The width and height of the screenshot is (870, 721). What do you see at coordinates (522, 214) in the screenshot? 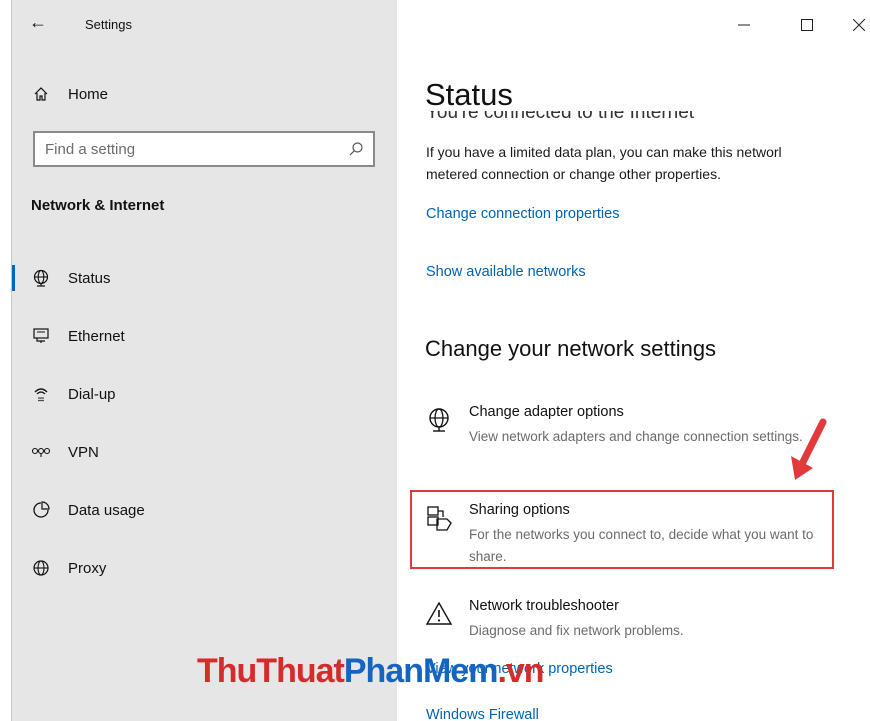
I see `change-connection-properties-link: Change connection properties` at bounding box center [522, 214].